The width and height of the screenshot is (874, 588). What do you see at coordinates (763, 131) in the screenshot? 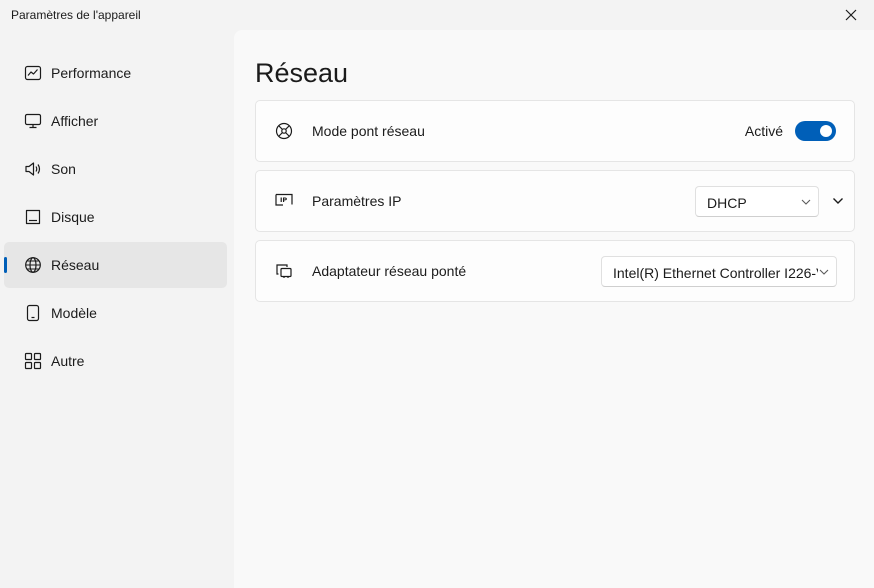
I see `toggle-state-label: Activé` at bounding box center [763, 131].